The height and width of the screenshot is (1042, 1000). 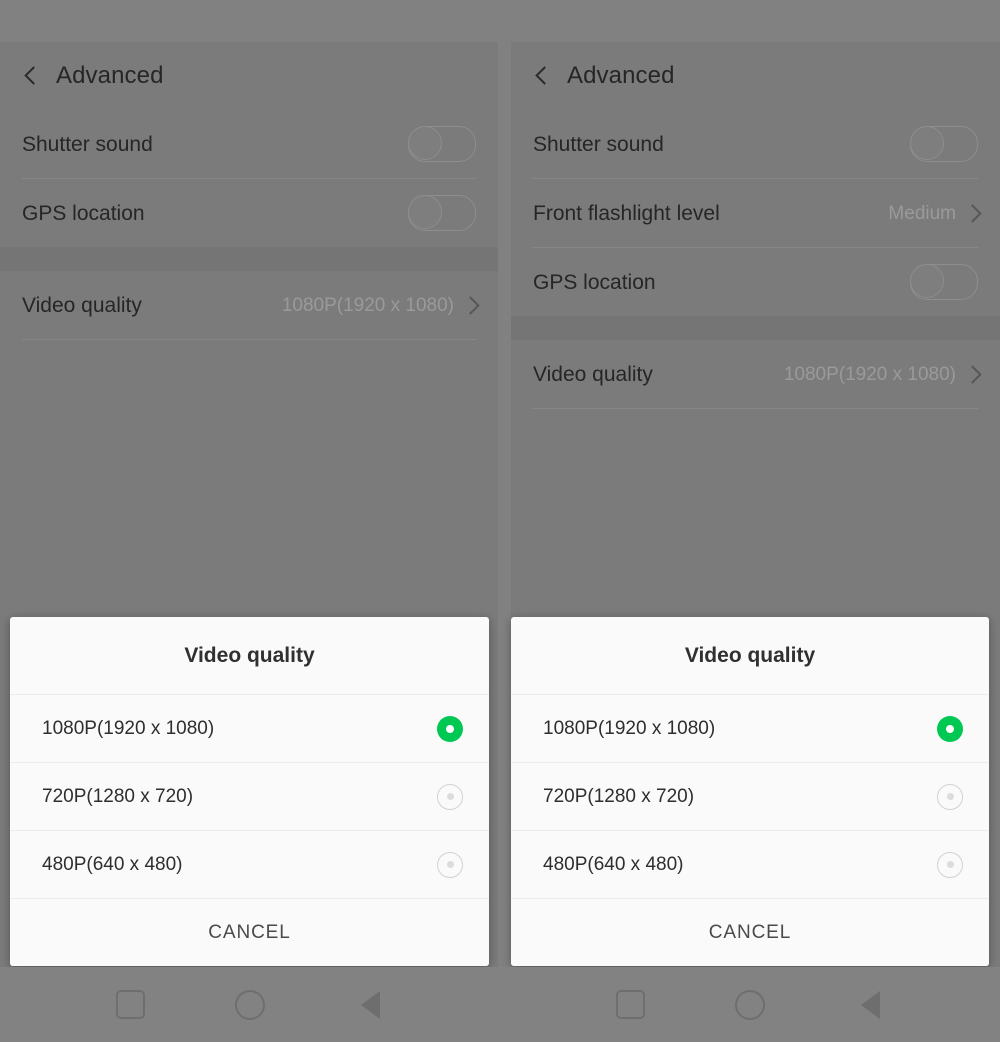 What do you see at coordinates (922, 213) in the screenshot?
I see `settings-row-value: Medium` at bounding box center [922, 213].